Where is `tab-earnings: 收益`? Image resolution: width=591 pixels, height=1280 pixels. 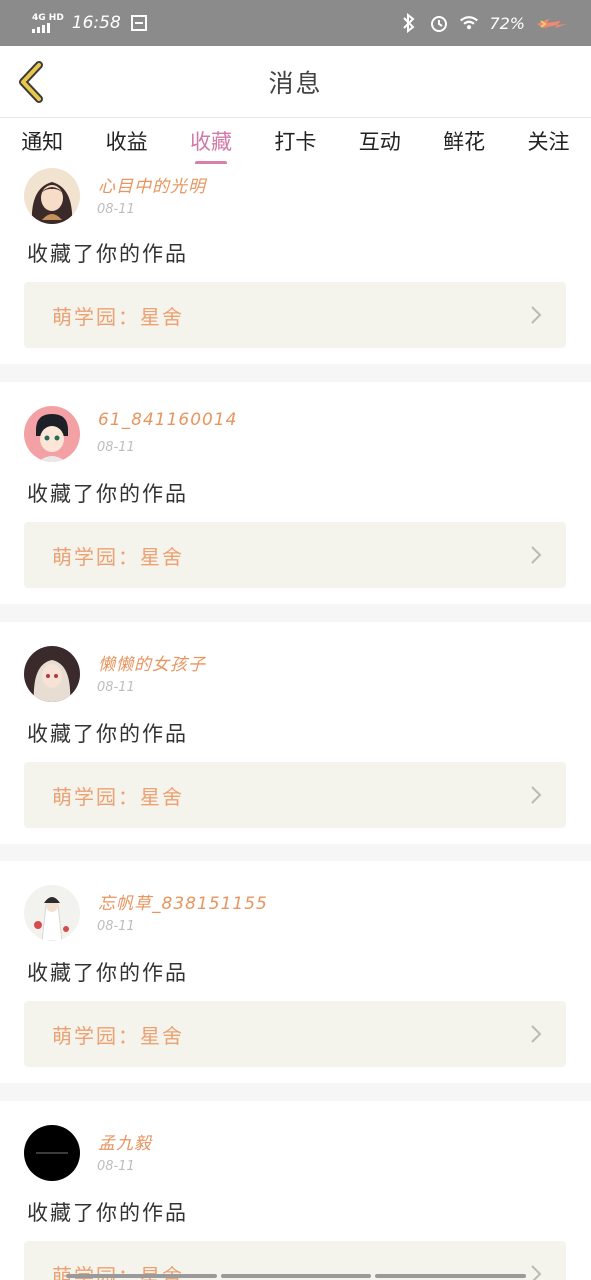 tab-earnings: 收益 is located at coordinates (126, 145).